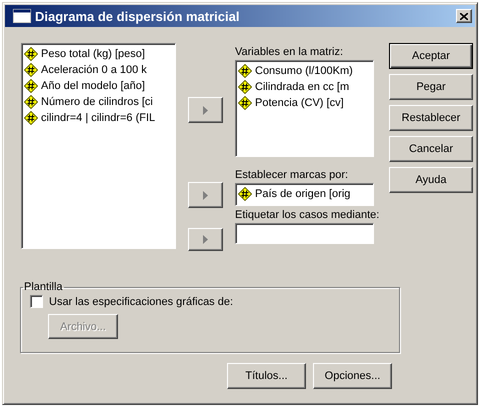 This screenshot has height=407, width=480. Describe the element at coordinates (98, 118) in the screenshot. I see `variable-name: cilindr=4 | cilindr=6 (FIL` at that location.